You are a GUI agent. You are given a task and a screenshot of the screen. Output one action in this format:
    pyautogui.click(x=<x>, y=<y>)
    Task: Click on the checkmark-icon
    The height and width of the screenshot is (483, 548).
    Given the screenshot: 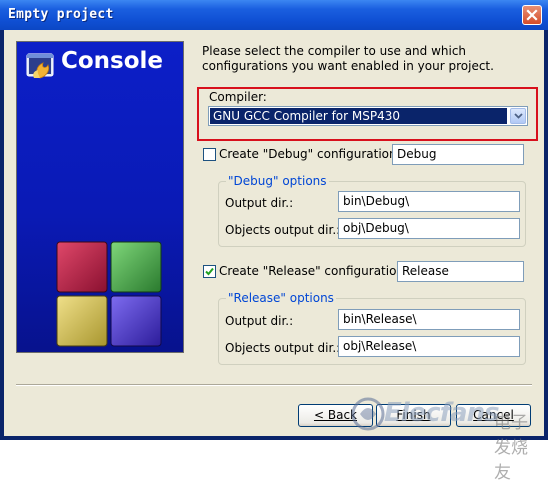 What is the action you would take?
    pyautogui.click(x=209, y=271)
    